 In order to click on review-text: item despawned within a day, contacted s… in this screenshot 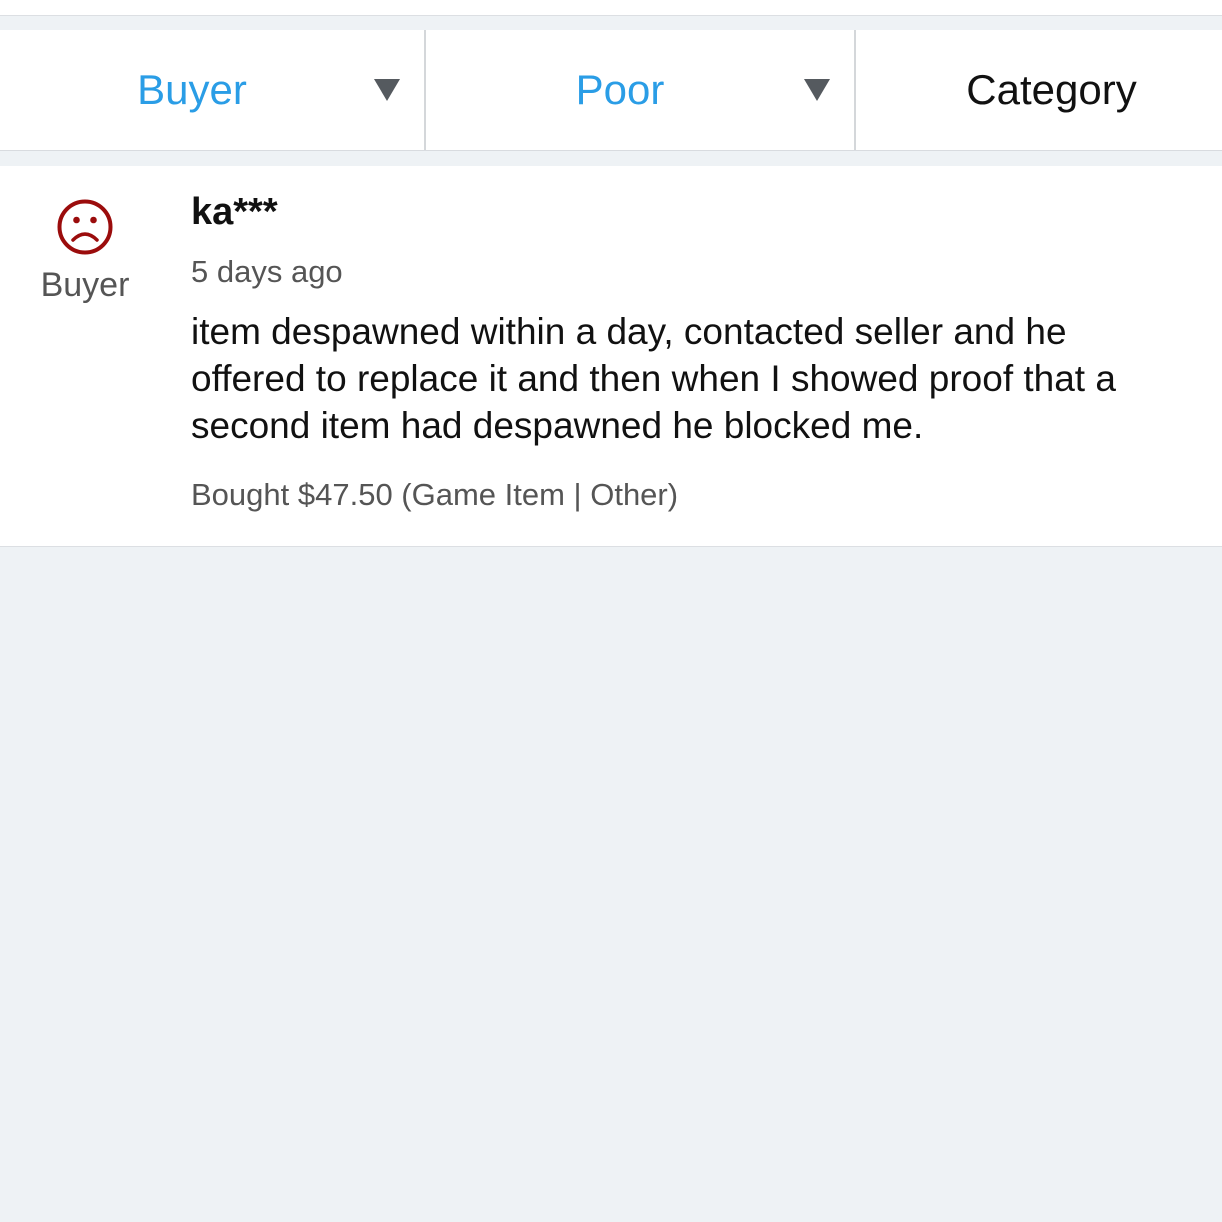, I will do `click(706, 378)`.